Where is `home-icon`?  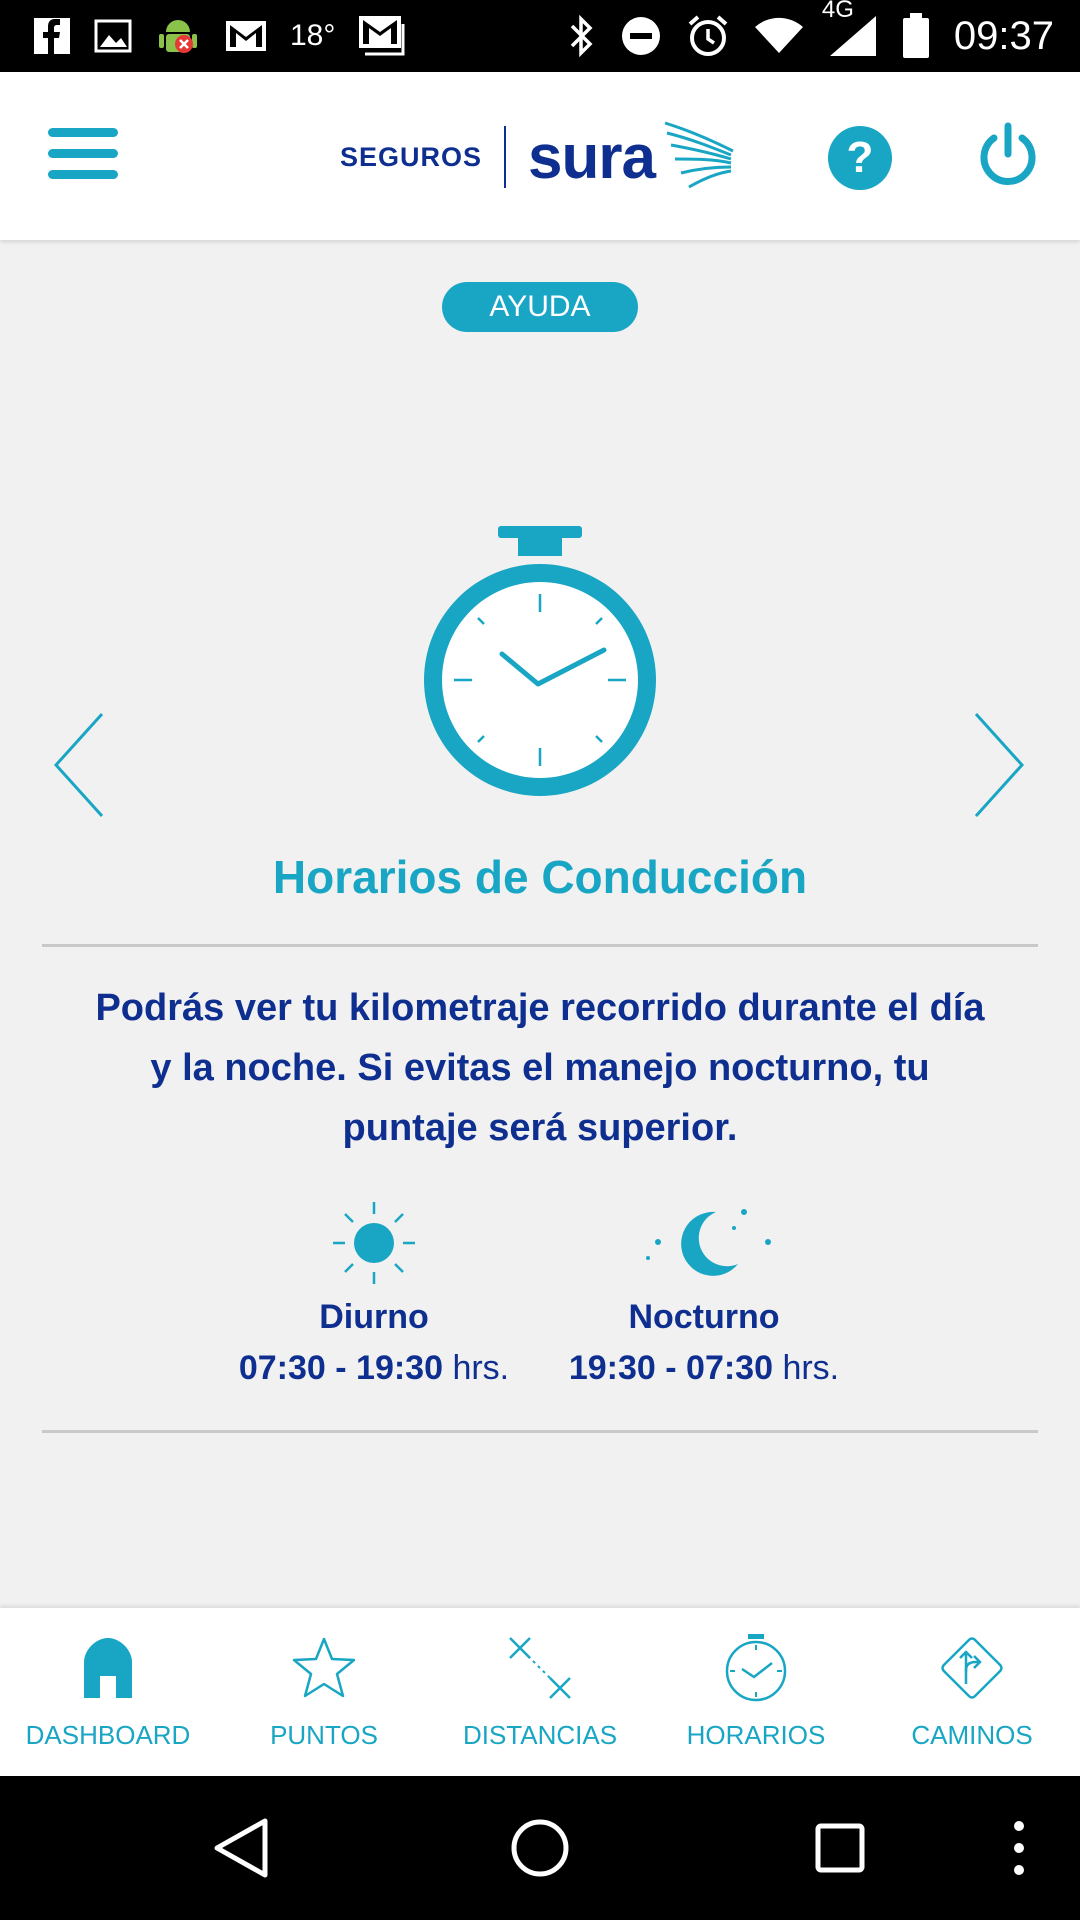
home-icon is located at coordinates (108, 1668).